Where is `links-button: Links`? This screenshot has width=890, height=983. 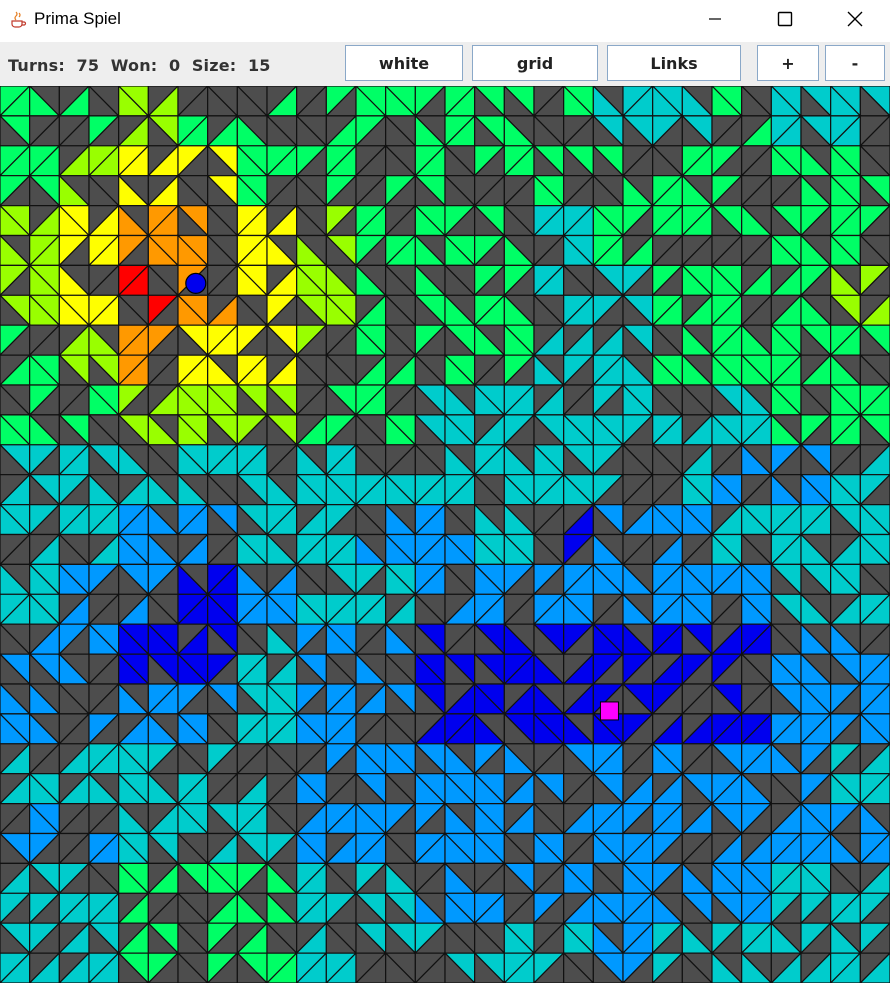 links-button: Links is located at coordinates (674, 63).